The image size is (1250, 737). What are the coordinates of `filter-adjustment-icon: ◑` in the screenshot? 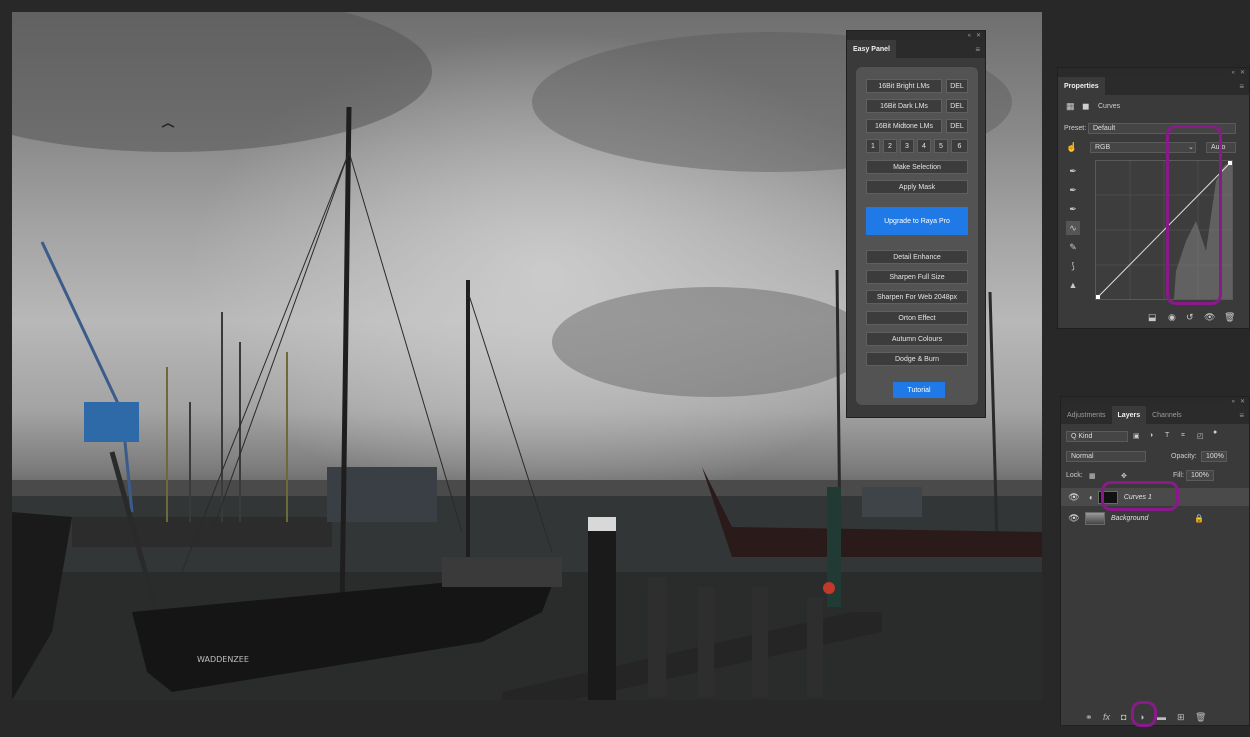 It's located at (1151, 435).